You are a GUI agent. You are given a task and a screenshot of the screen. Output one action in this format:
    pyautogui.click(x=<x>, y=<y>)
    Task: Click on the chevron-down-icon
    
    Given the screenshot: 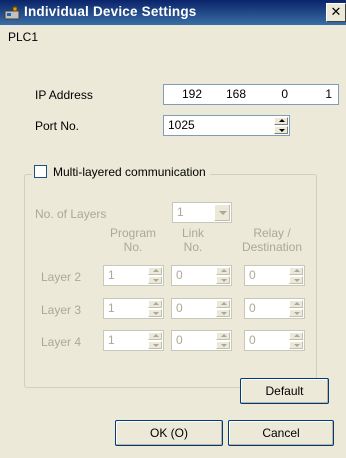 What is the action you would take?
    pyautogui.click(x=222, y=212)
    